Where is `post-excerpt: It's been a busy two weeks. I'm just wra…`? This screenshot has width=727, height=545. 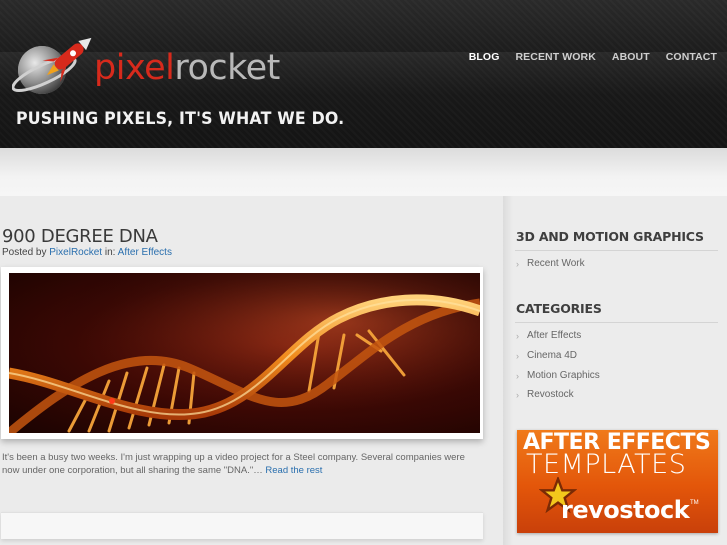
post-excerpt: It's been a busy two weeks. I'm just wra… is located at coordinates (242, 464).